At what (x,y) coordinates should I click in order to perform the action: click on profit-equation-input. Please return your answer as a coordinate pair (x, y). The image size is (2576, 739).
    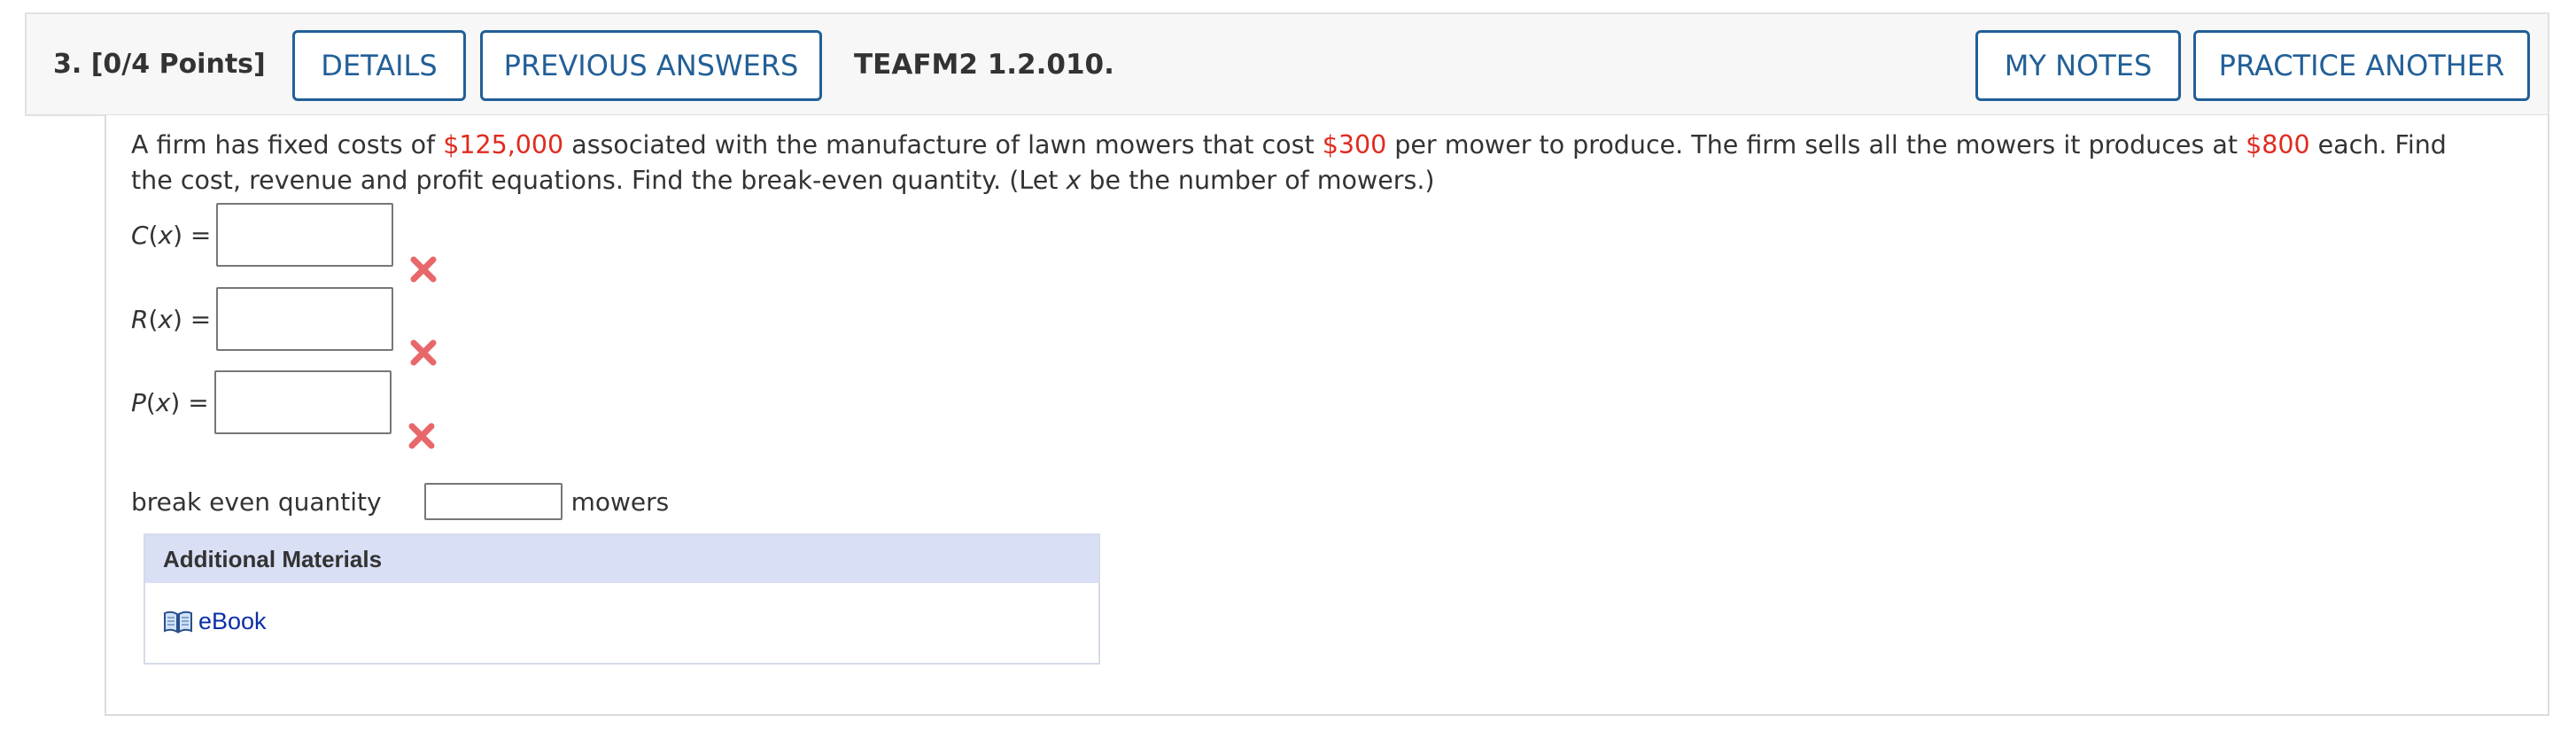
    Looking at the image, I should click on (303, 402).